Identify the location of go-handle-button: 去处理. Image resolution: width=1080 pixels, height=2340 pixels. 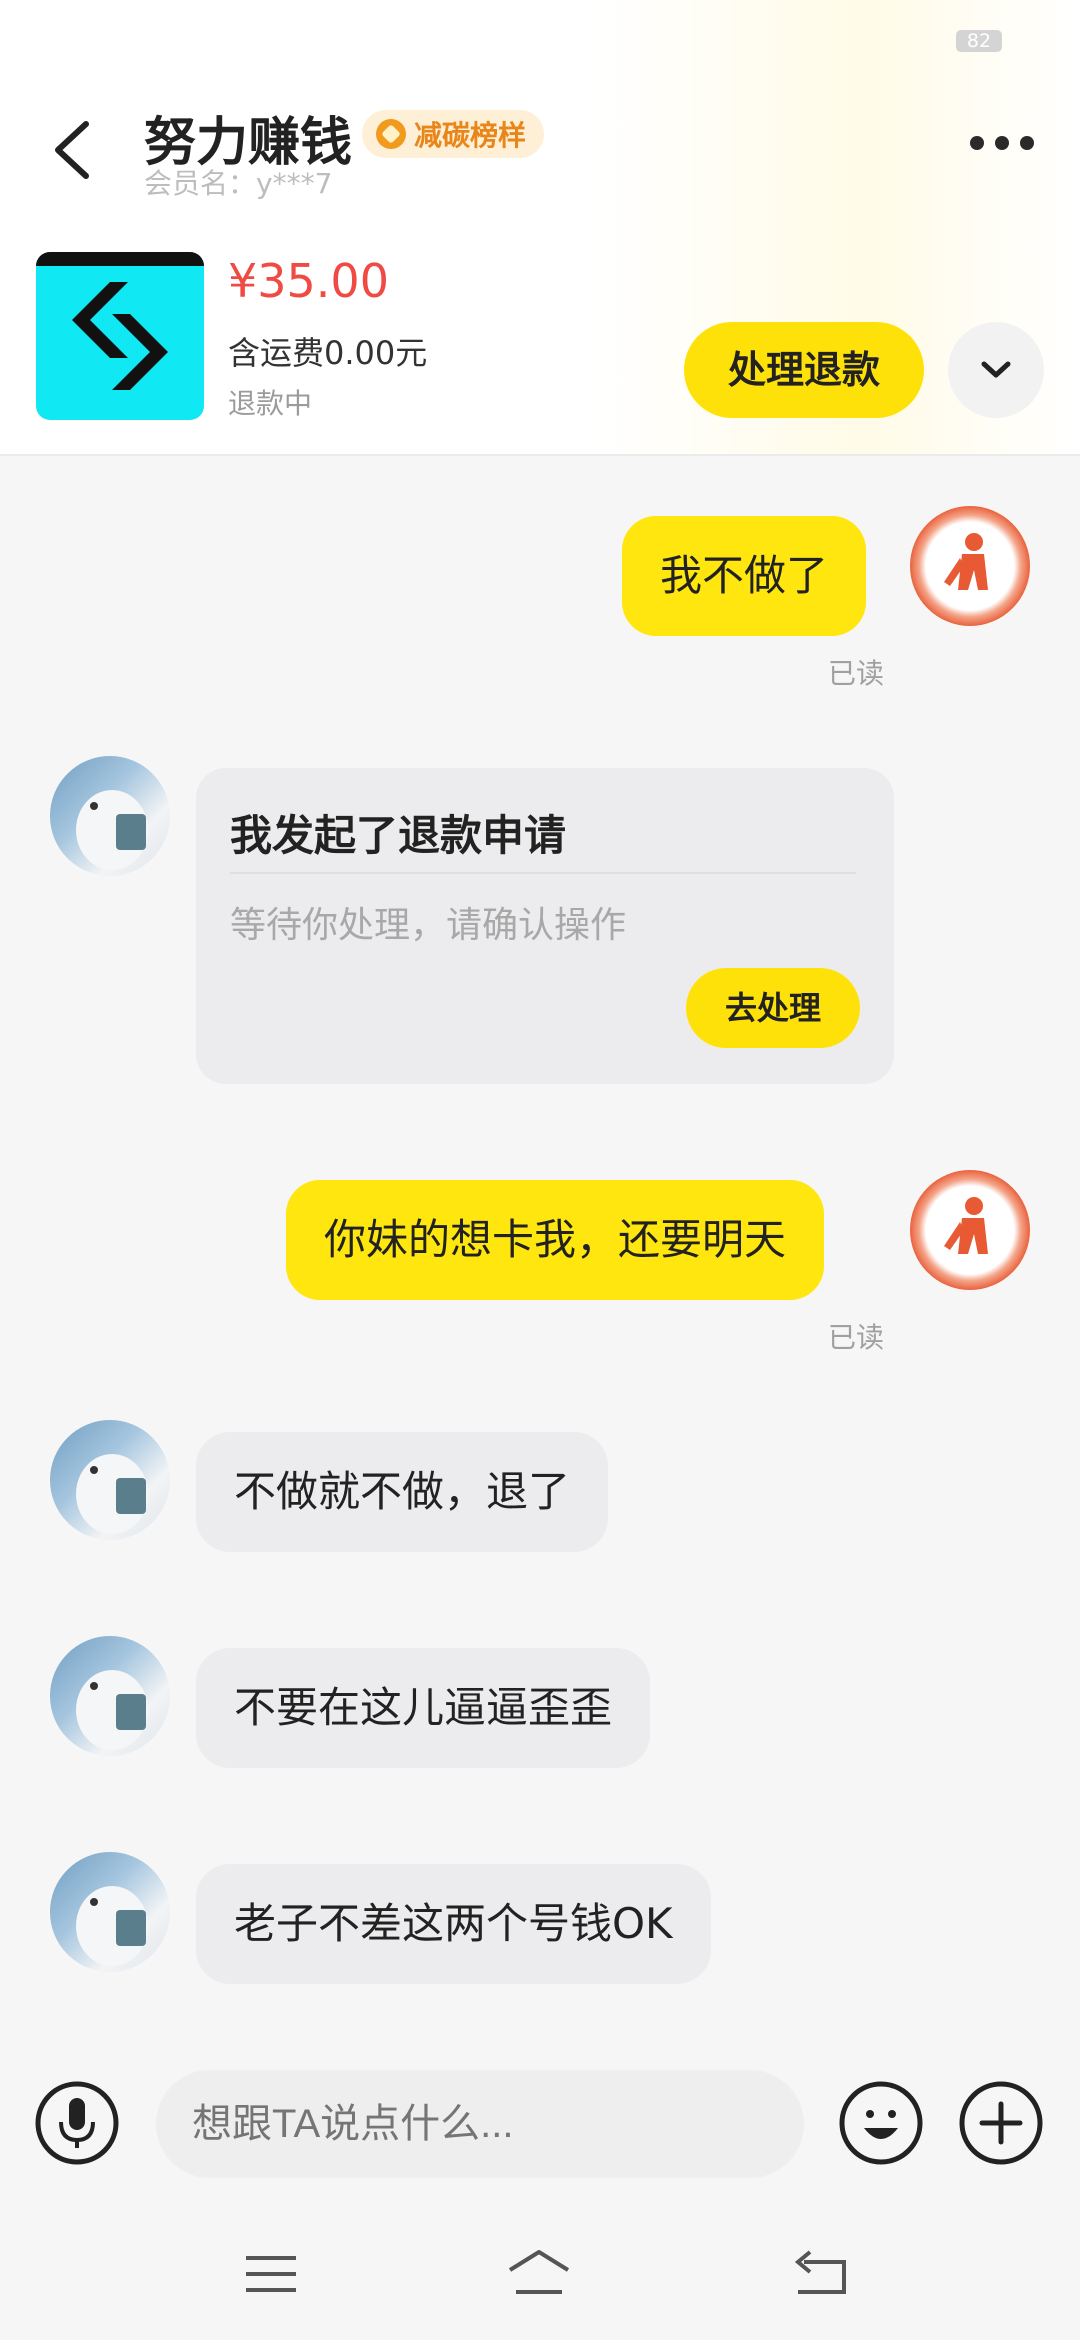
(773, 1008).